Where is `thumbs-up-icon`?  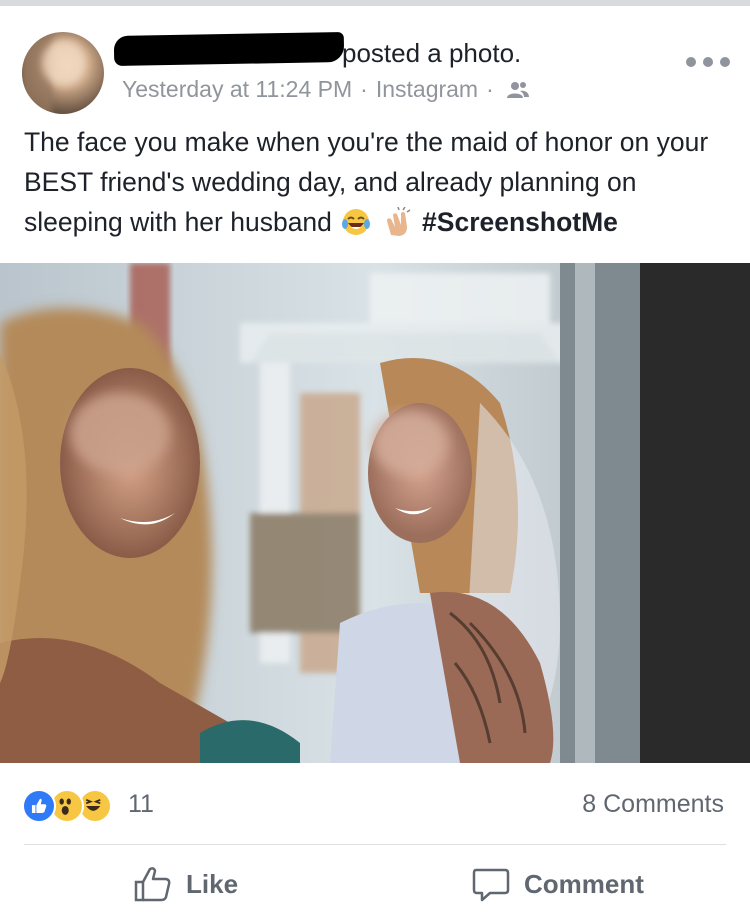 thumbs-up-icon is located at coordinates (152, 884).